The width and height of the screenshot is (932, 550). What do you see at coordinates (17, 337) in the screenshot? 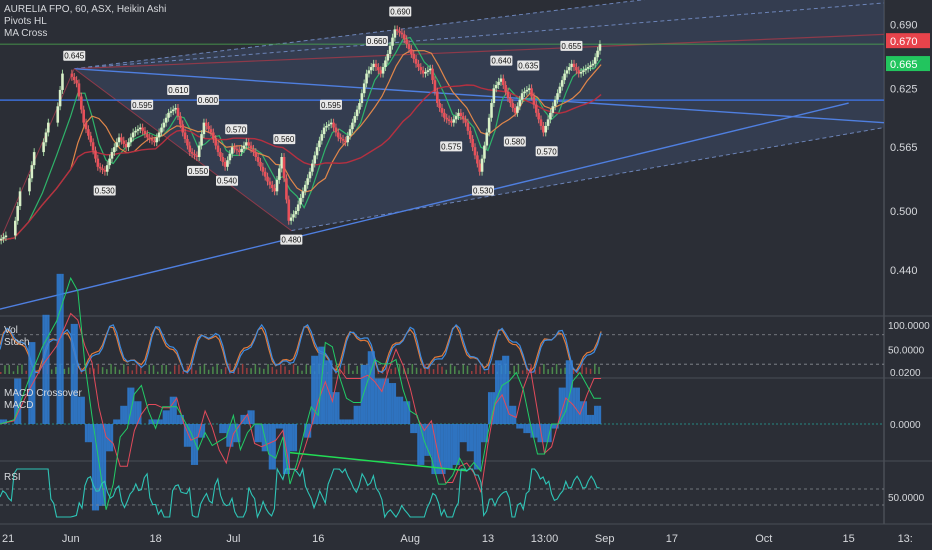
I see `stoch-legend: Vol Stoch` at bounding box center [17, 337].